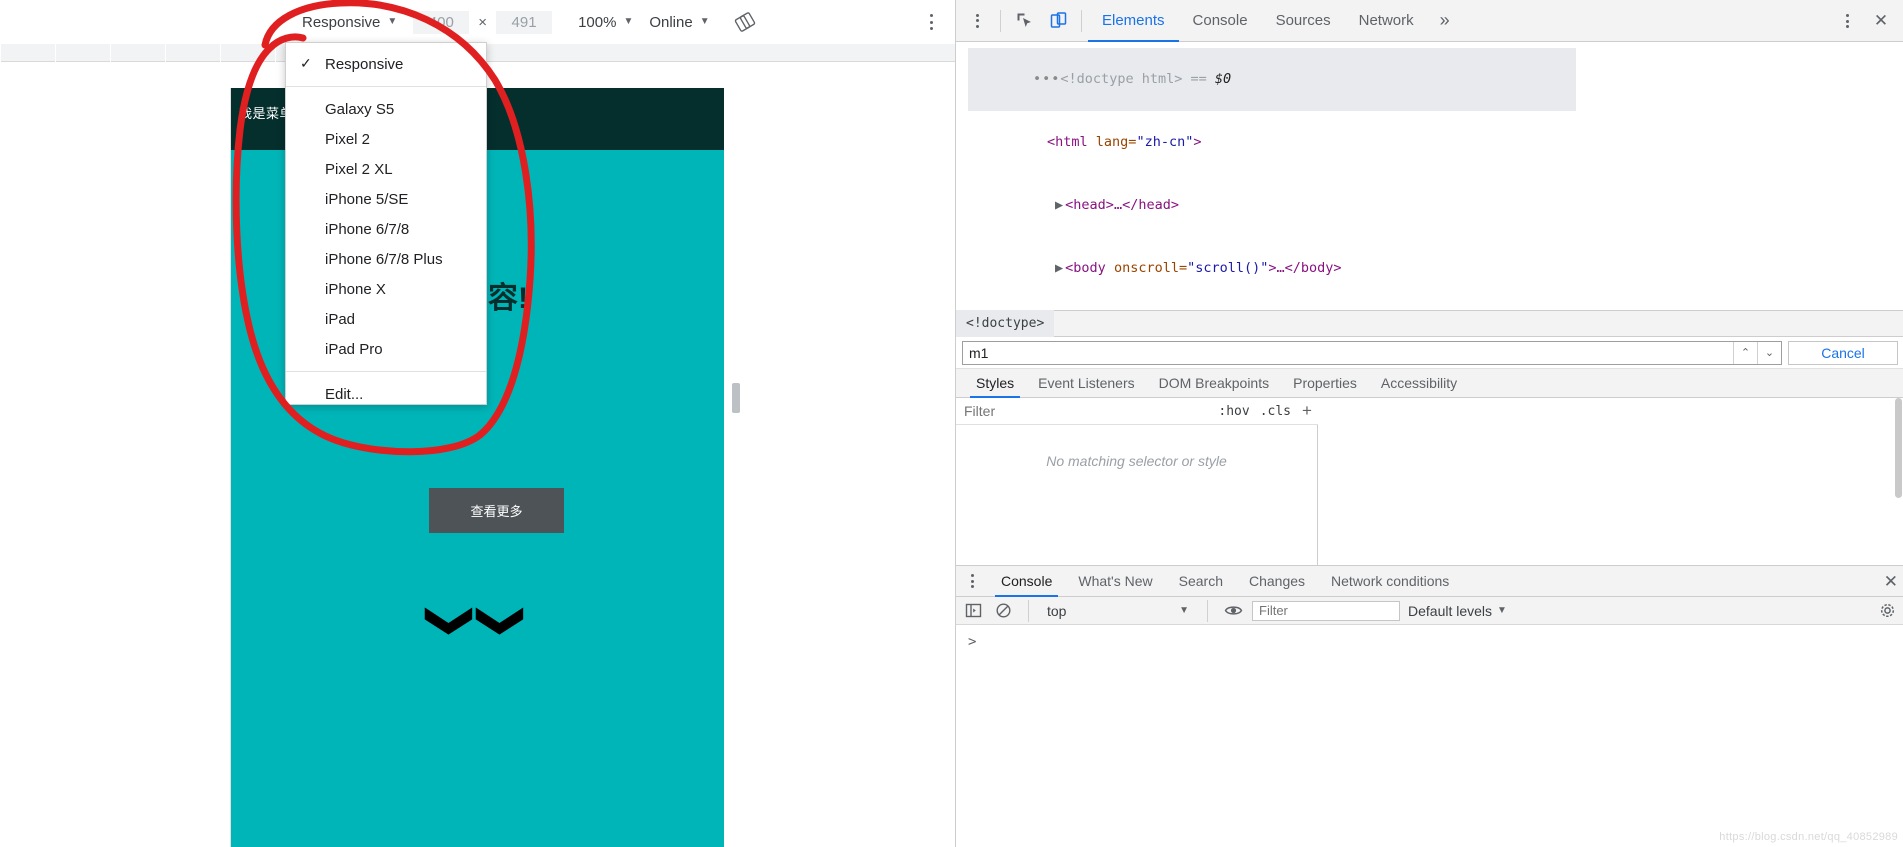 The width and height of the screenshot is (1903, 847). I want to click on dom-node-body: ▶ <body onscroll="scroll()">…</body>, so click(1272, 268).